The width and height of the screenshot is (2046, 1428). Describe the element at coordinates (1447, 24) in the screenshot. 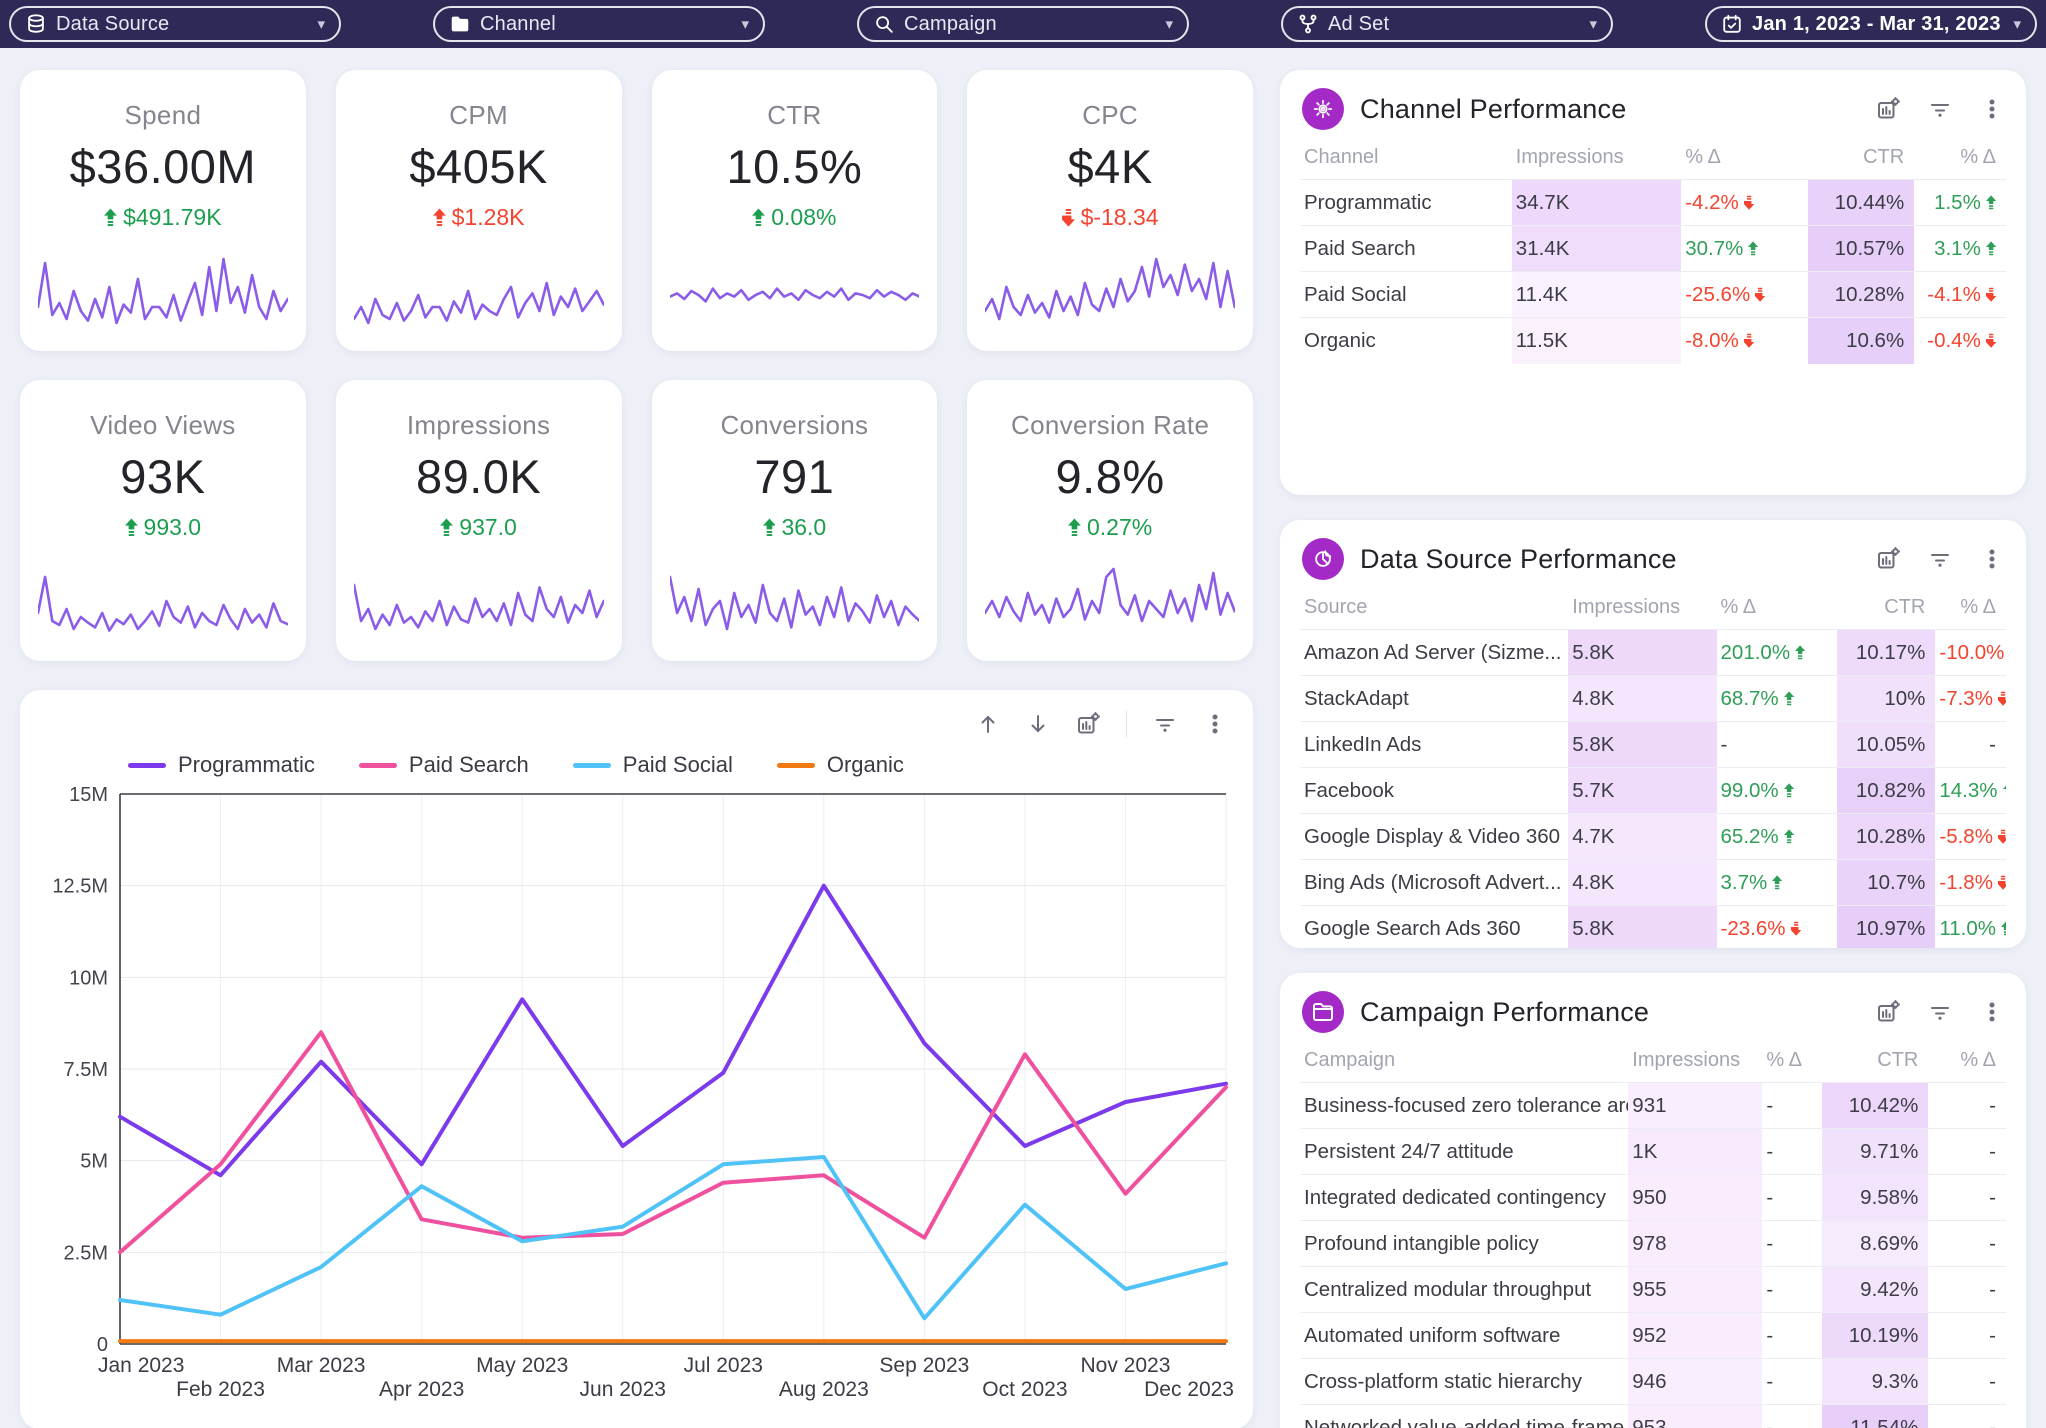

I see `filter-dropdown-ad-set: Ad Set ▾` at that location.